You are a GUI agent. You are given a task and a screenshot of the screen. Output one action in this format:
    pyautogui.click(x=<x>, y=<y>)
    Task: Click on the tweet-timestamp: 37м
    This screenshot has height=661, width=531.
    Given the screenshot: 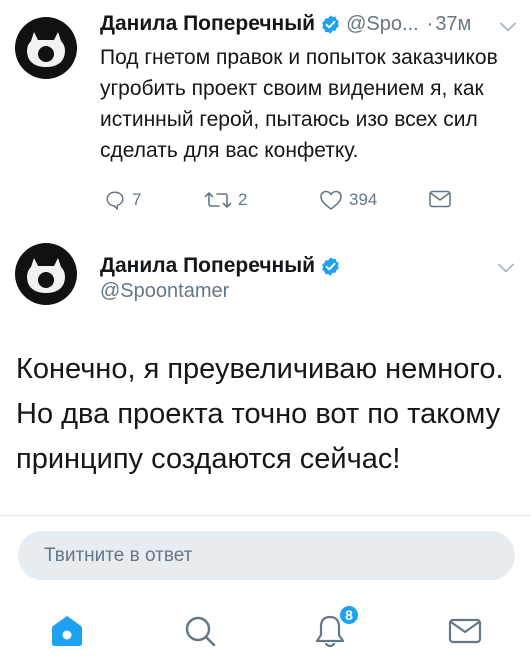 What is the action you would take?
    pyautogui.click(x=453, y=23)
    